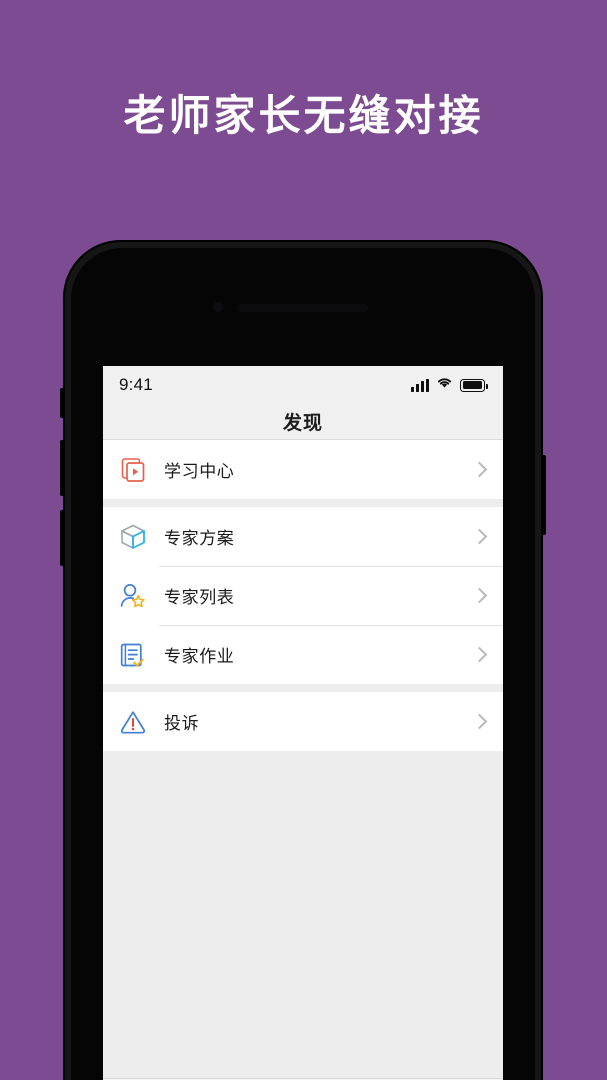 The width and height of the screenshot is (607, 1080). I want to click on list-group: 专家方案 专家列表 专家作业, so click(303, 595).